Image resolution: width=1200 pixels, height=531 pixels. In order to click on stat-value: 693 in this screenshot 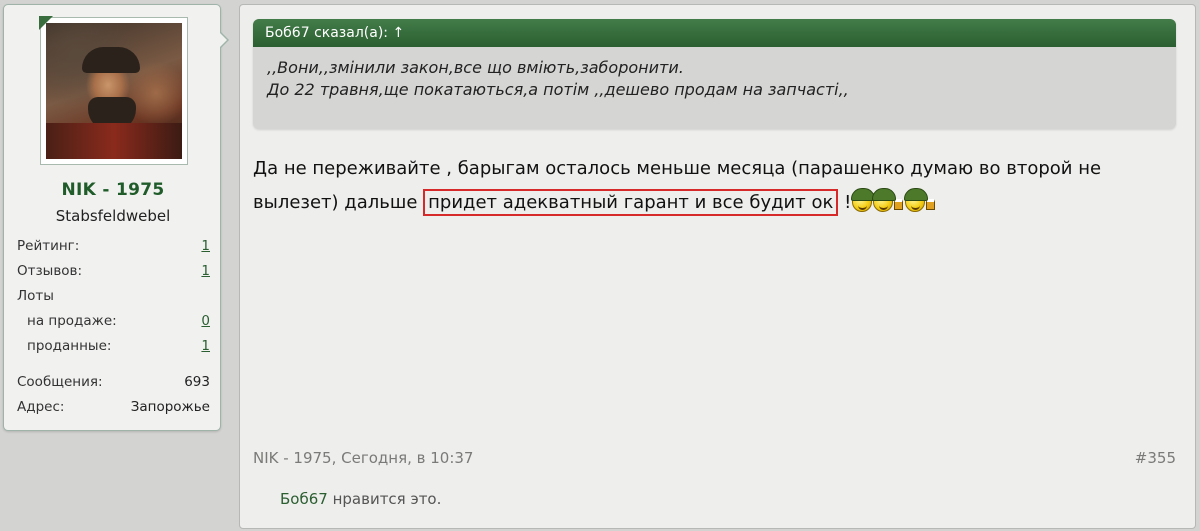, I will do `click(197, 382)`.